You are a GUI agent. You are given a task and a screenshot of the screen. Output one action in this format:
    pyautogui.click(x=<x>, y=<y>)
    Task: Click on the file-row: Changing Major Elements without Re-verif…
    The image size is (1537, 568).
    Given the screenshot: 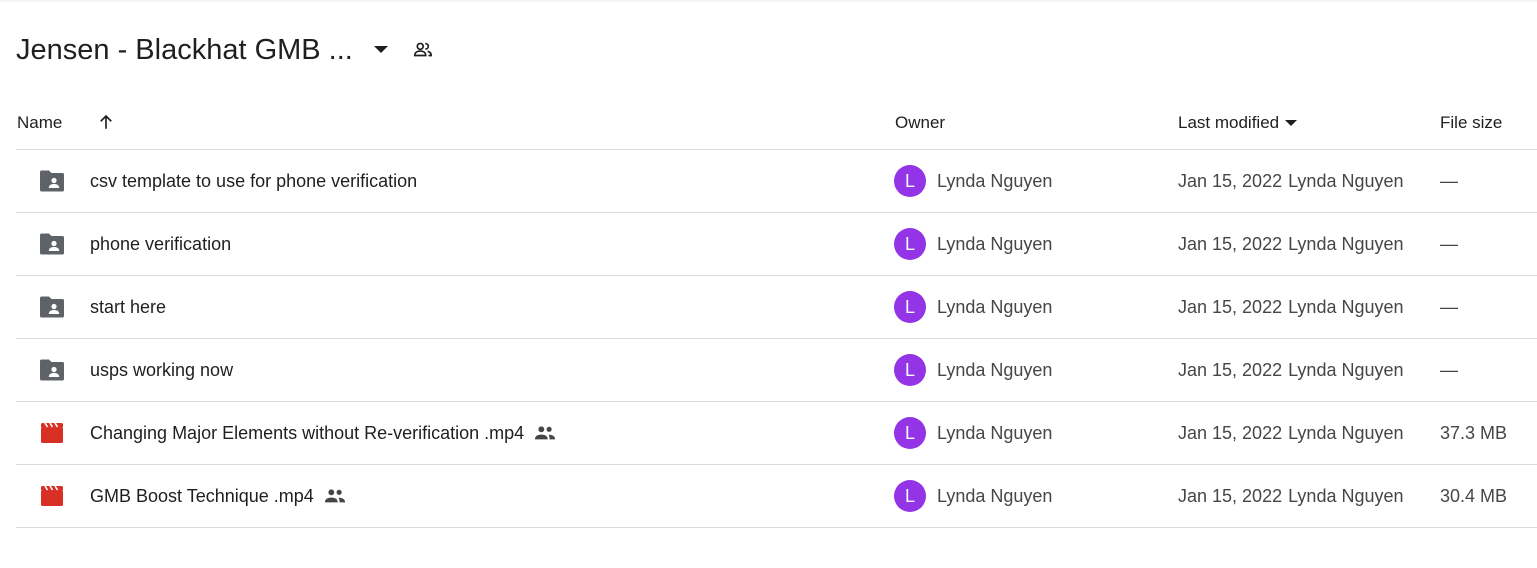 What is the action you would take?
    pyautogui.click(x=776, y=433)
    